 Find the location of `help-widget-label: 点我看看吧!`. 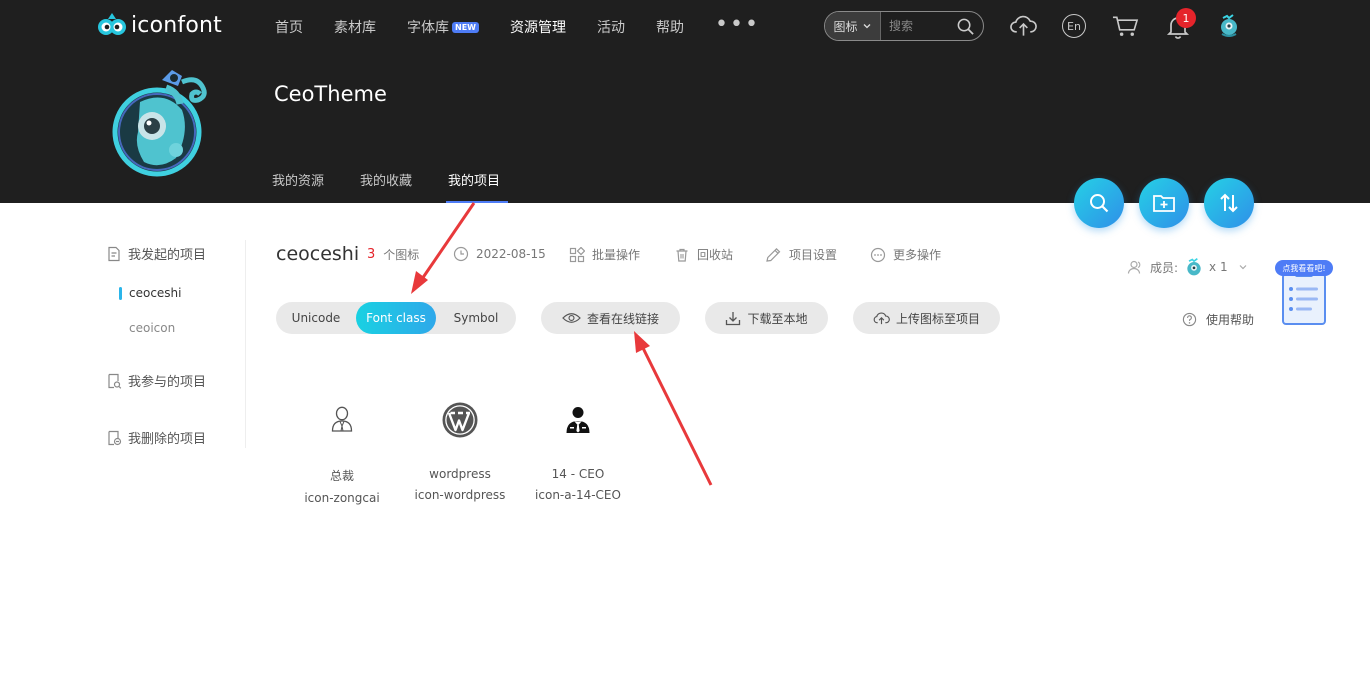

help-widget-label: 点我看看吧! is located at coordinates (1304, 268).